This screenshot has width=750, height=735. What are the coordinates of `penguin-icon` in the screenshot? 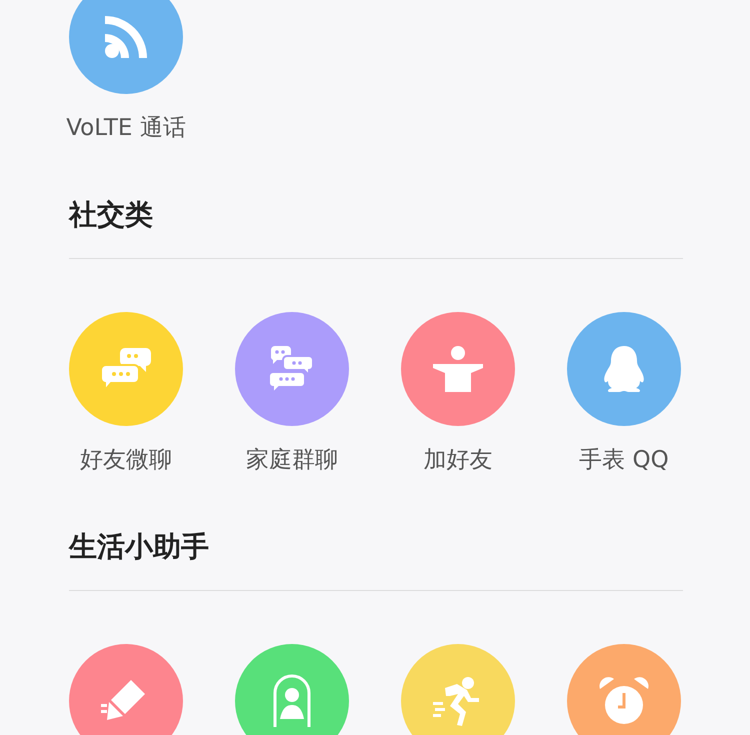 It's located at (624, 369).